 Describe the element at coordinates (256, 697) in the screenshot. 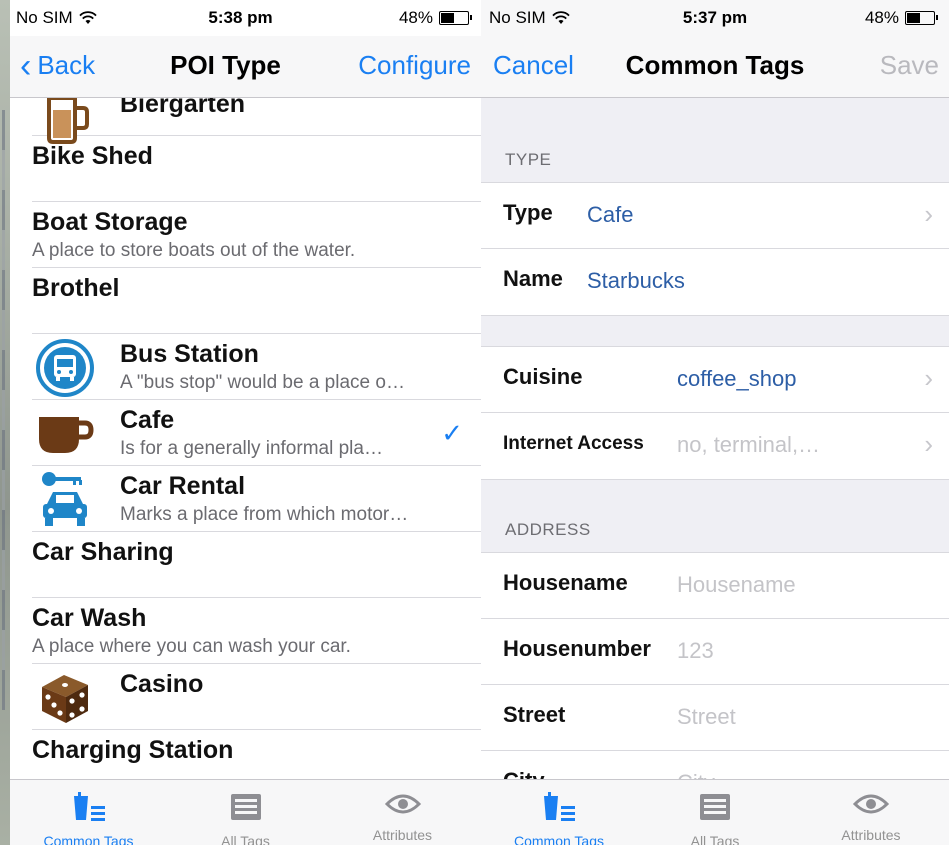

I see `poi-list-item: Casino` at that location.